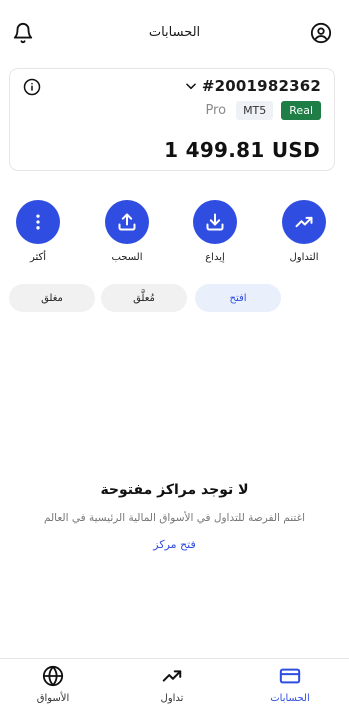  I want to click on deposit-button, so click(215, 222).